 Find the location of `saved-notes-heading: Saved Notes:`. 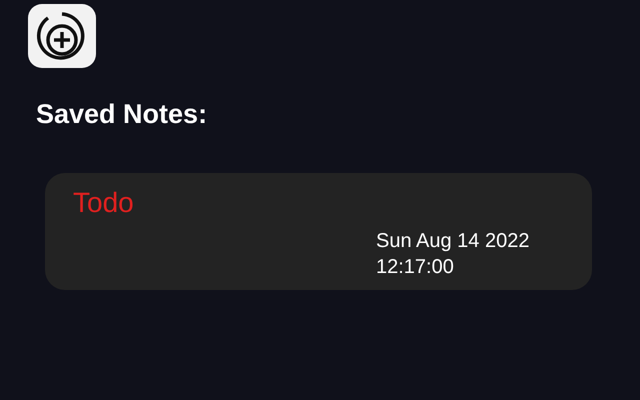

saved-notes-heading: Saved Notes: is located at coordinates (122, 114).